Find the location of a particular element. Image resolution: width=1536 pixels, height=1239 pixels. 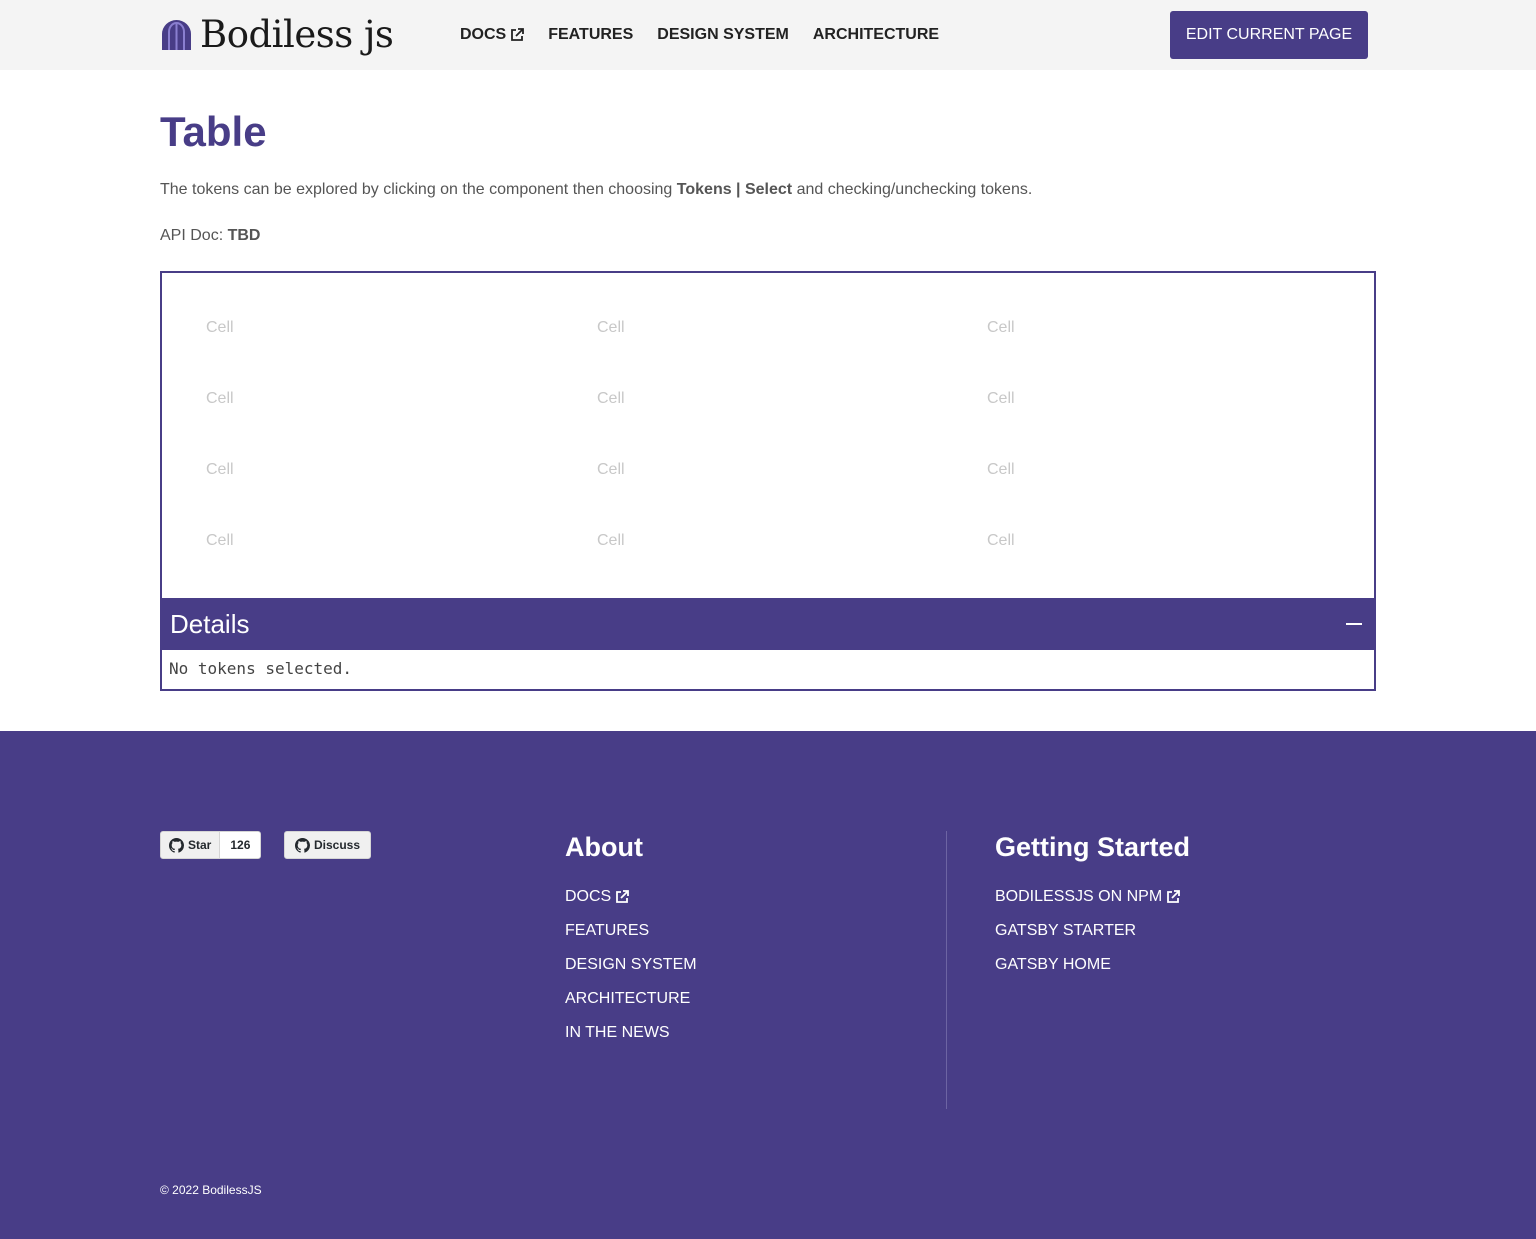

footer-divider is located at coordinates (946, 970).